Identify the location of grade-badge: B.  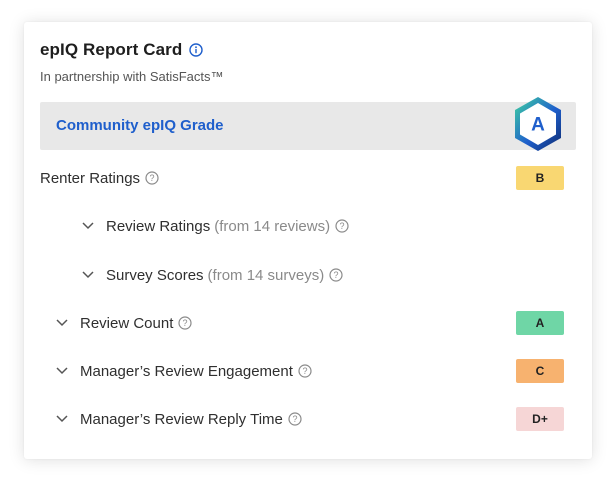
(540, 178).